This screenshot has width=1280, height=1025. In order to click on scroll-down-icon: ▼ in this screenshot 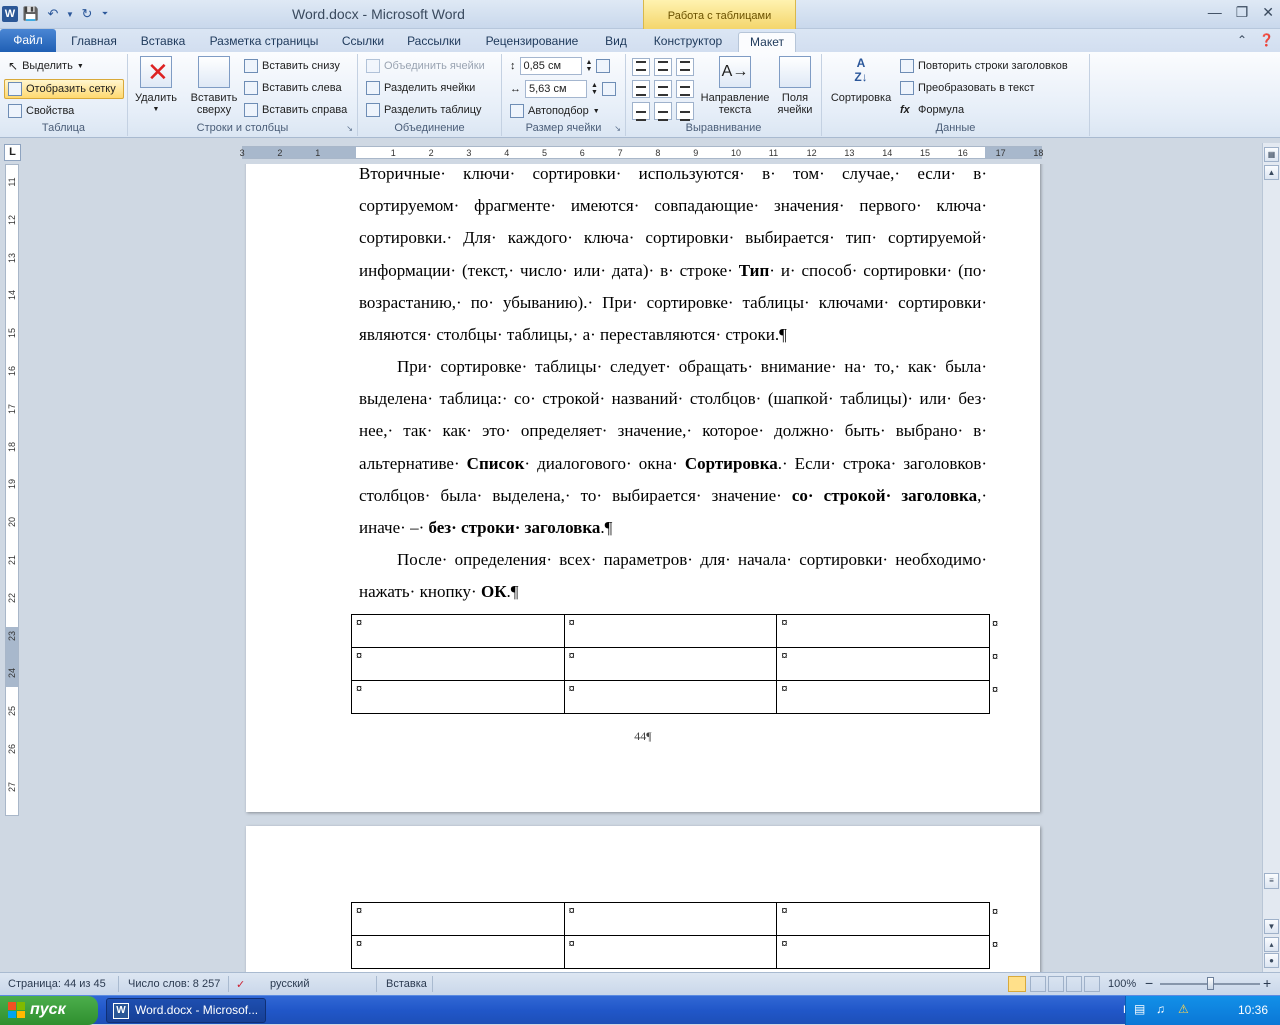, I will do `click(1271, 926)`.